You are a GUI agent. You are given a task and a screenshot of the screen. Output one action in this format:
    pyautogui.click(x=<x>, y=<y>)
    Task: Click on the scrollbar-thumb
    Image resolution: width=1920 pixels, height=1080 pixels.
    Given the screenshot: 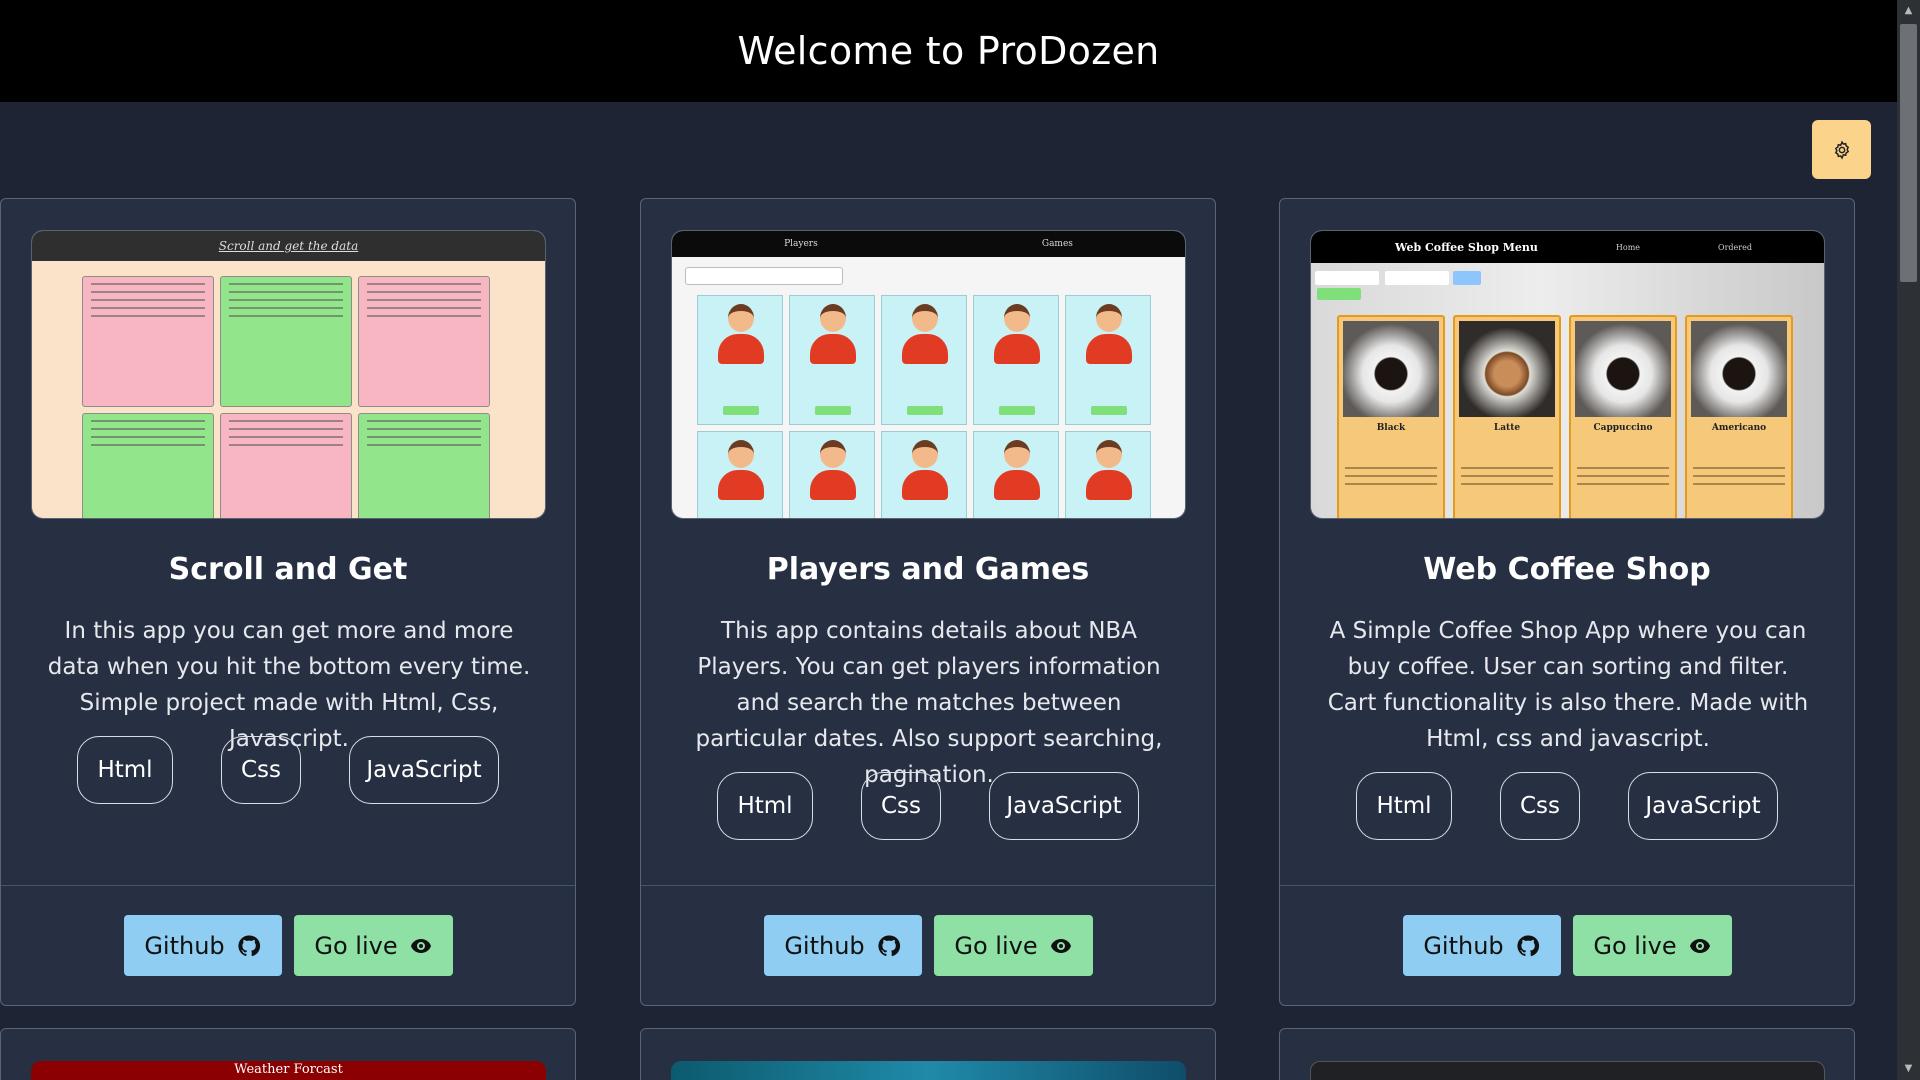 What is the action you would take?
    pyautogui.click(x=1908, y=153)
    